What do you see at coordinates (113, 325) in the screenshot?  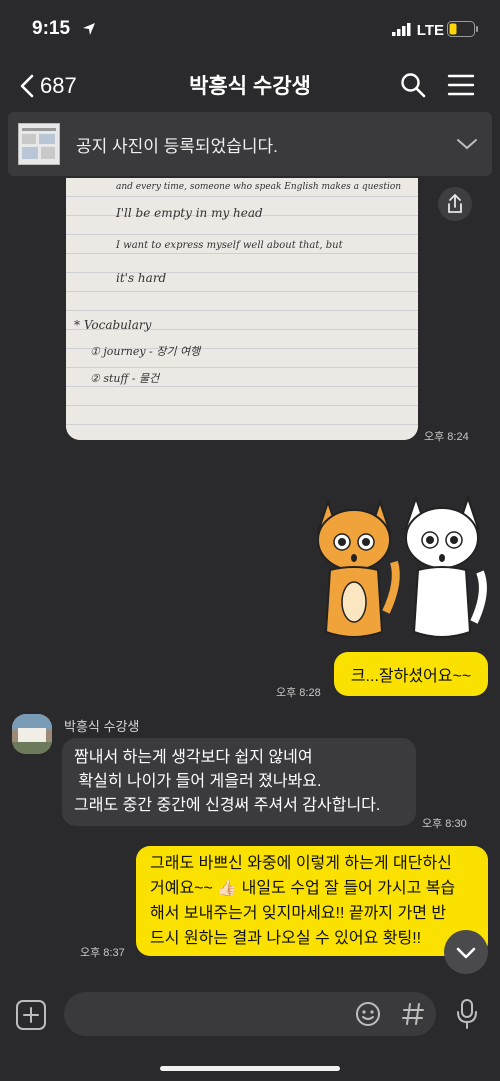 I see `handwriting-line: * Vocabulary` at bounding box center [113, 325].